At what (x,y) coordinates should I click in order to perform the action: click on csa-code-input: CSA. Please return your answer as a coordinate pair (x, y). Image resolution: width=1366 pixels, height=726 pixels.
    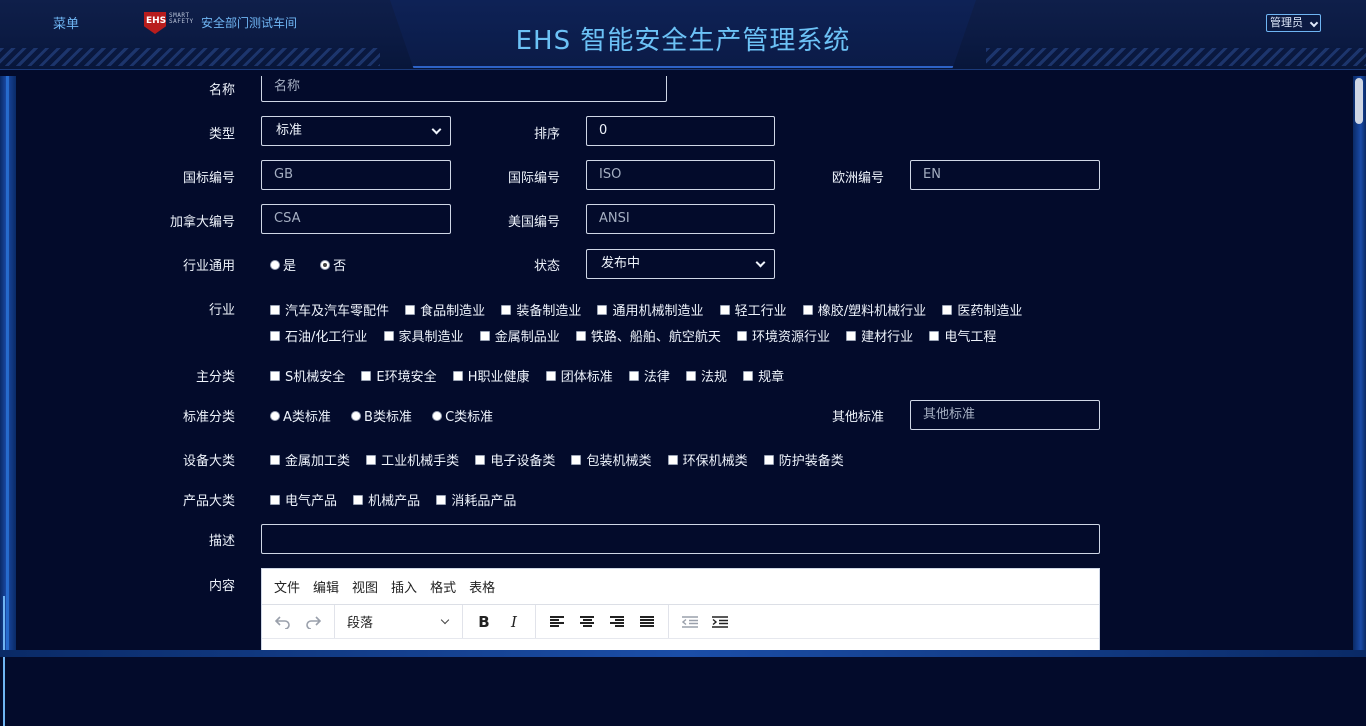
    Looking at the image, I should click on (356, 219).